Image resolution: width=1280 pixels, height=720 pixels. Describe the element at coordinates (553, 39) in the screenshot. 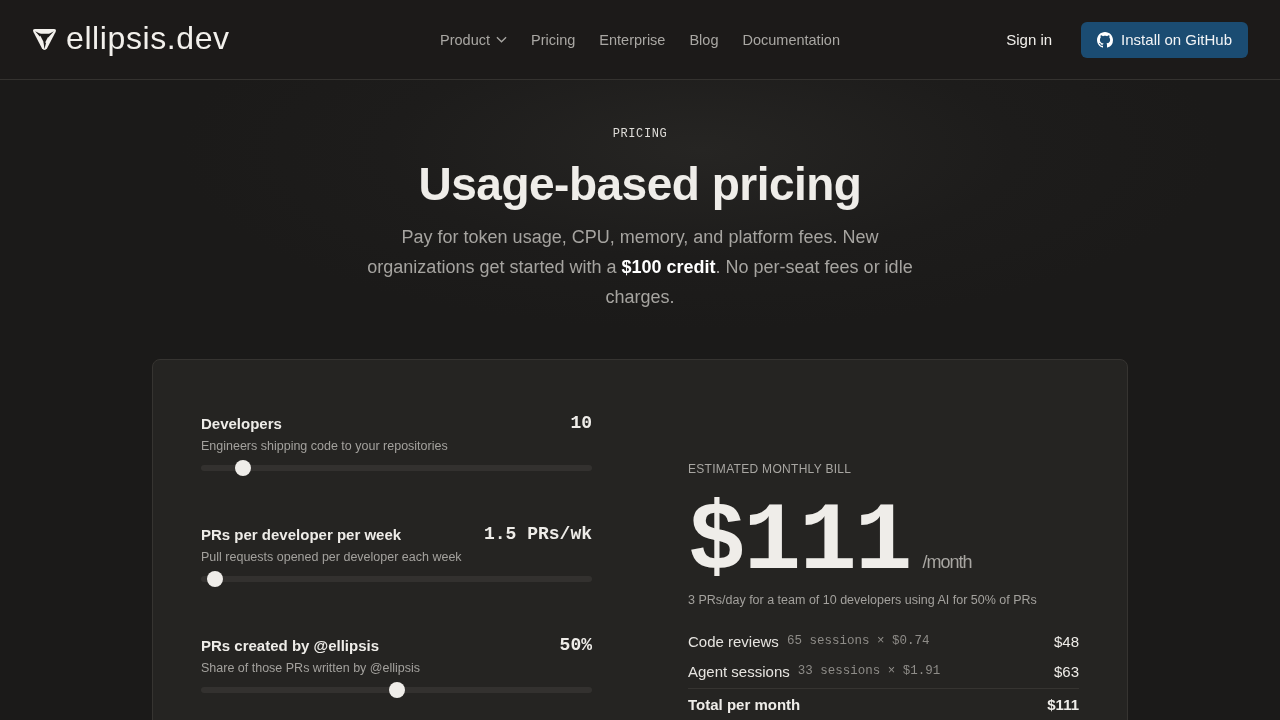

I see `nav-link: Pricing` at that location.